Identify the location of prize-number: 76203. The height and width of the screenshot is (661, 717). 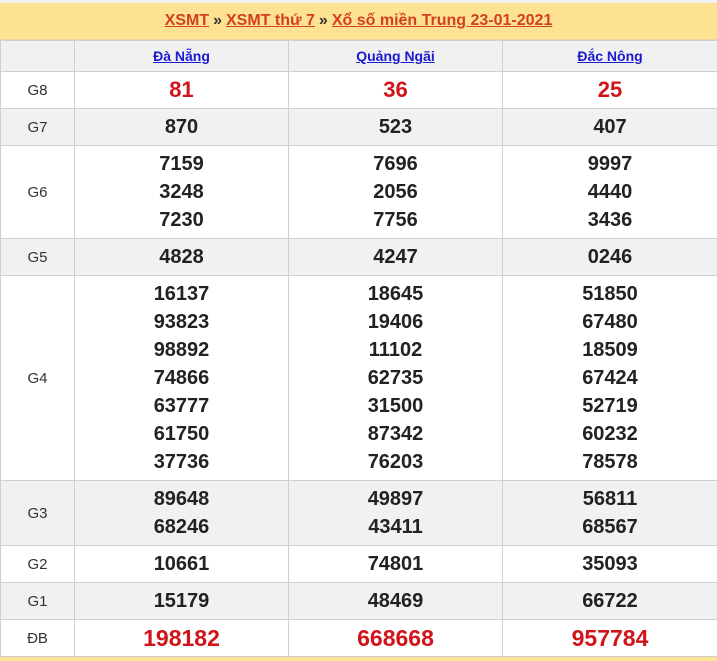
(395, 462).